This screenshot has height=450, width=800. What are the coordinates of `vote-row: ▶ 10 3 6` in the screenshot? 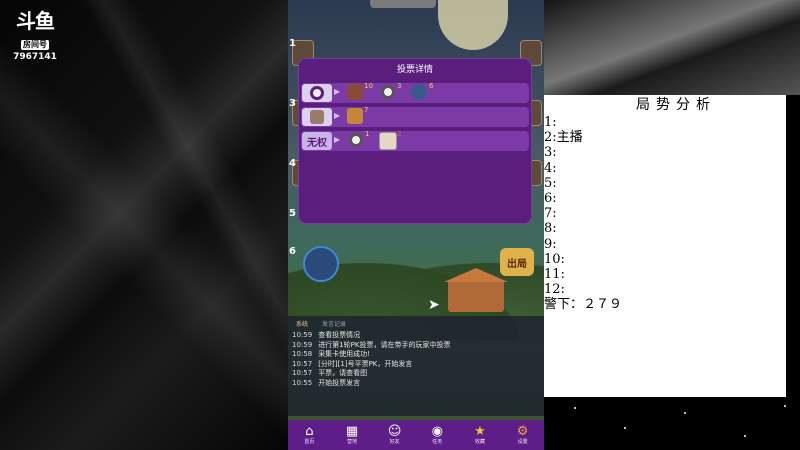 It's located at (415, 92).